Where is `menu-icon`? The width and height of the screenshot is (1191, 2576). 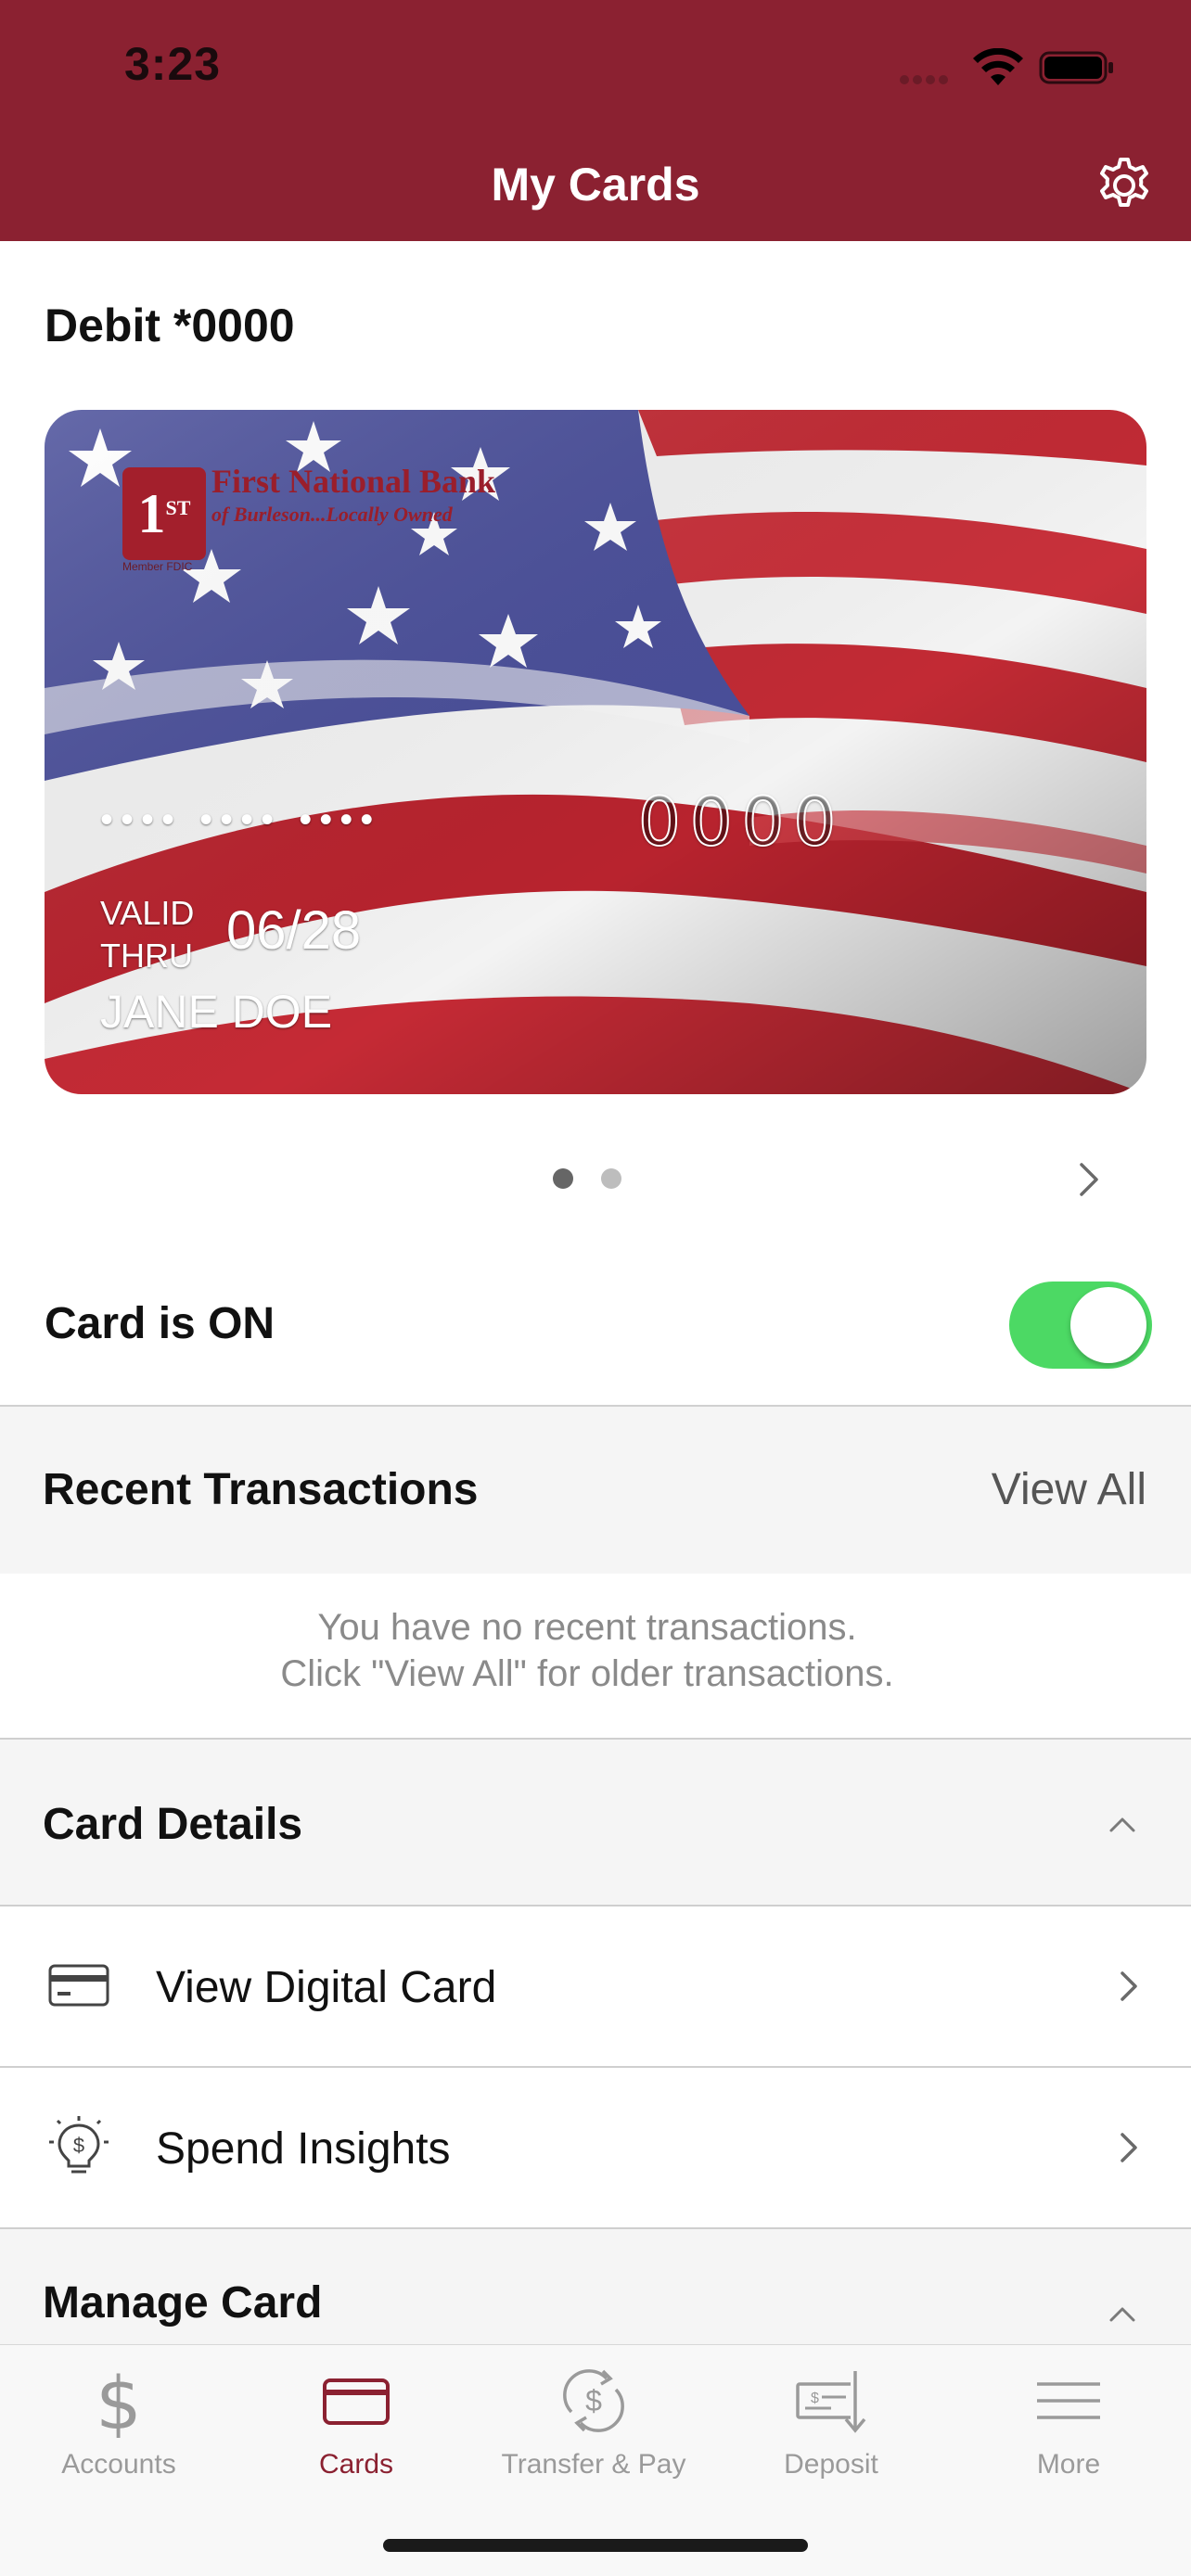 menu-icon is located at coordinates (1068, 2400).